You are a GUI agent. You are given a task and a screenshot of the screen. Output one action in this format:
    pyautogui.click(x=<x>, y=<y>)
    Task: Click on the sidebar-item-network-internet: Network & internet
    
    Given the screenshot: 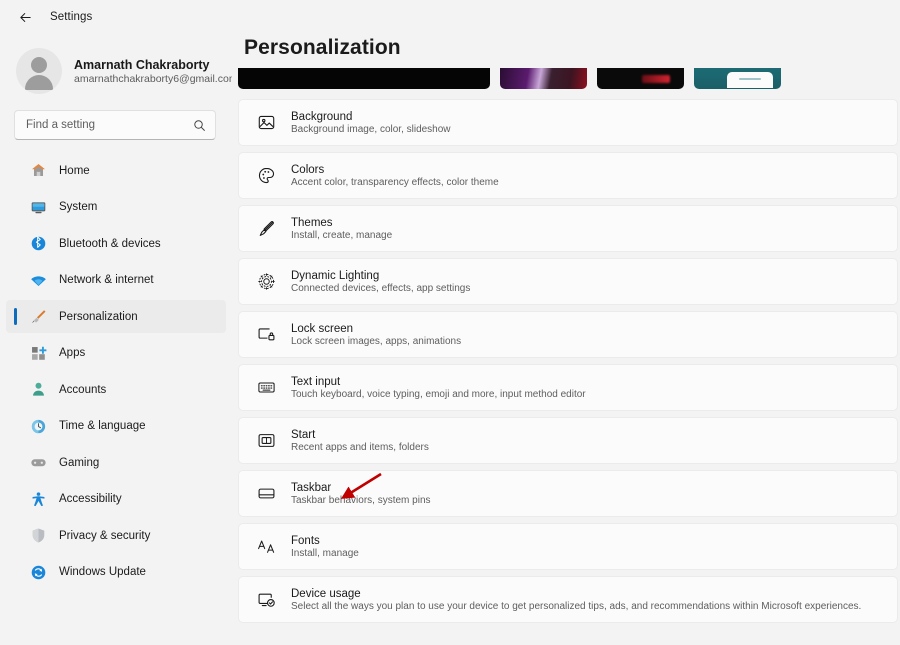 What is the action you would take?
    pyautogui.click(x=116, y=280)
    